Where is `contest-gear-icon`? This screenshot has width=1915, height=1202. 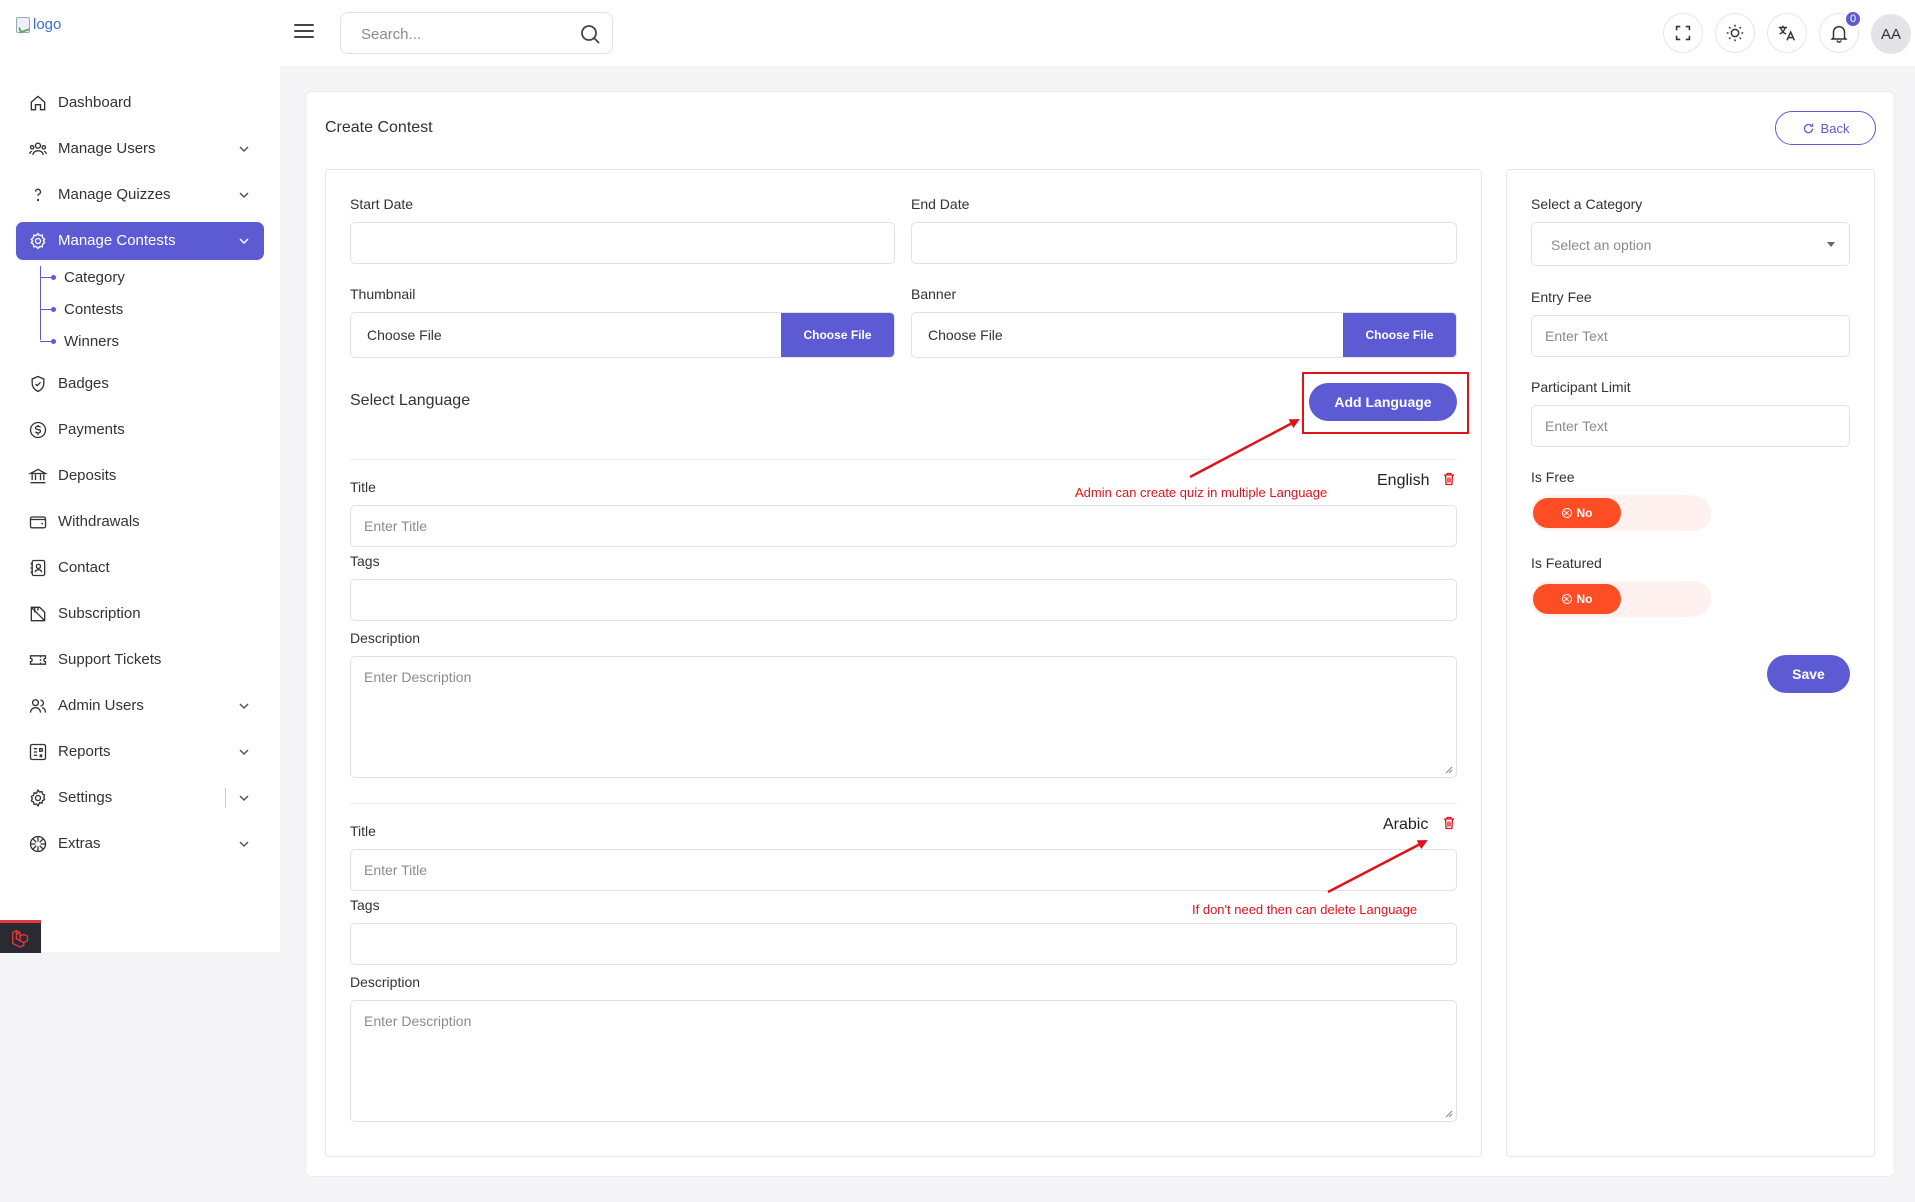
contest-gear-icon is located at coordinates (38, 241).